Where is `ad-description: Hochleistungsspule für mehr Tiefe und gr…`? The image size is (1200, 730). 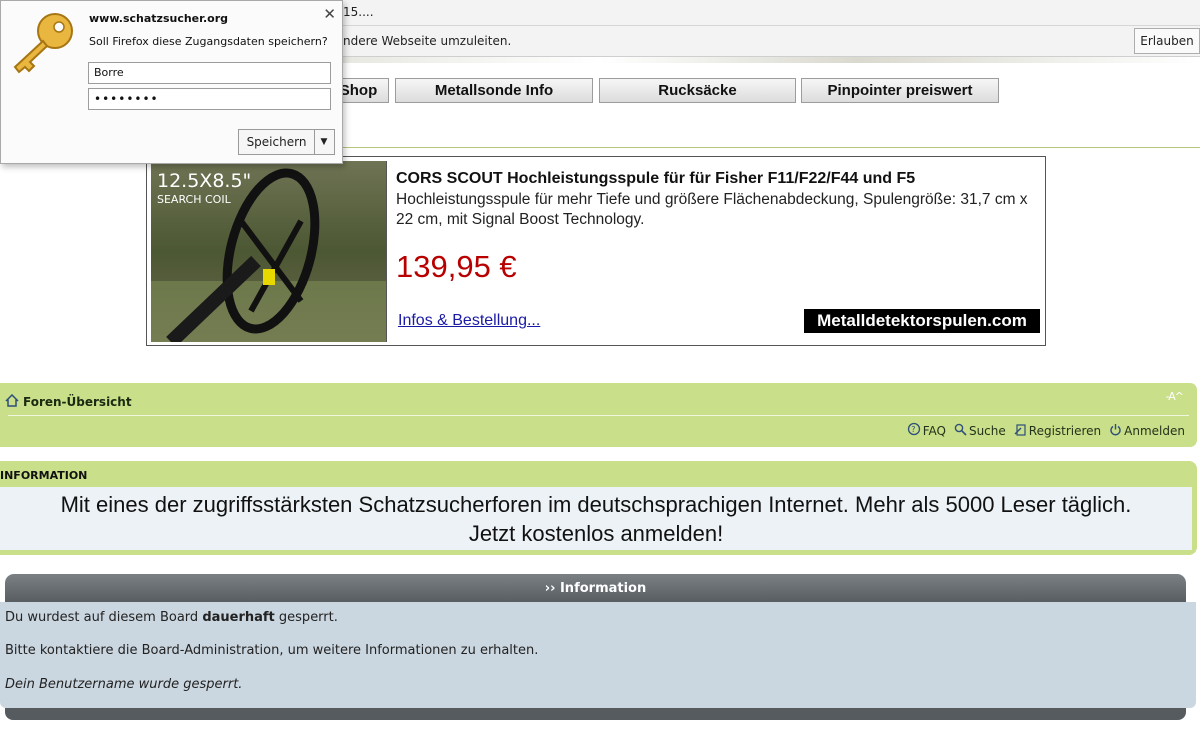
ad-description: Hochleistungsspule für mehr Tiefe und gr… is located at coordinates (712, 209).